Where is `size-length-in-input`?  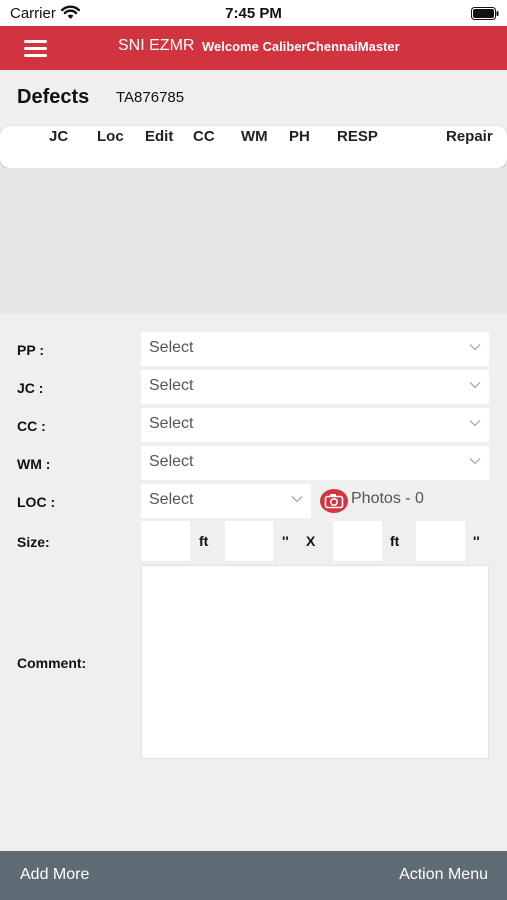 size-length-in-input is located at coordinates (440, 541).